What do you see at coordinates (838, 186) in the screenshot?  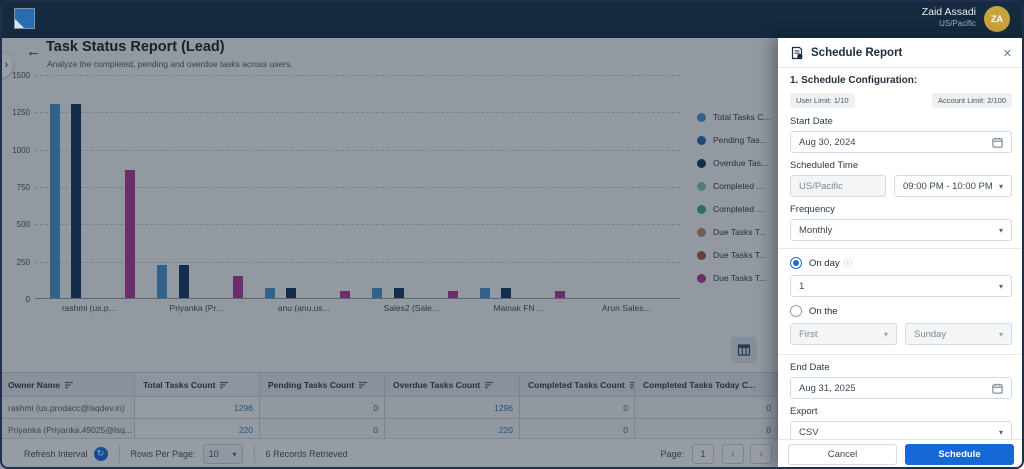 I see `timezone-field: US/Pacific` at bounding box center [838, 186].